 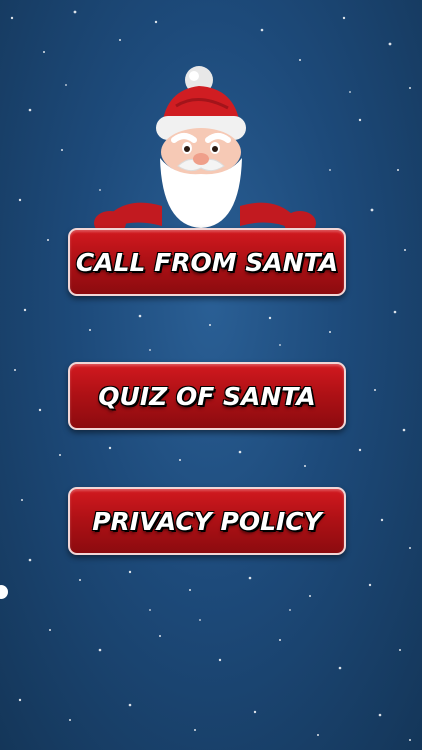 I want to click on privacy-policy-button: PRIVACY POLICY, so click(x=207, y=521).